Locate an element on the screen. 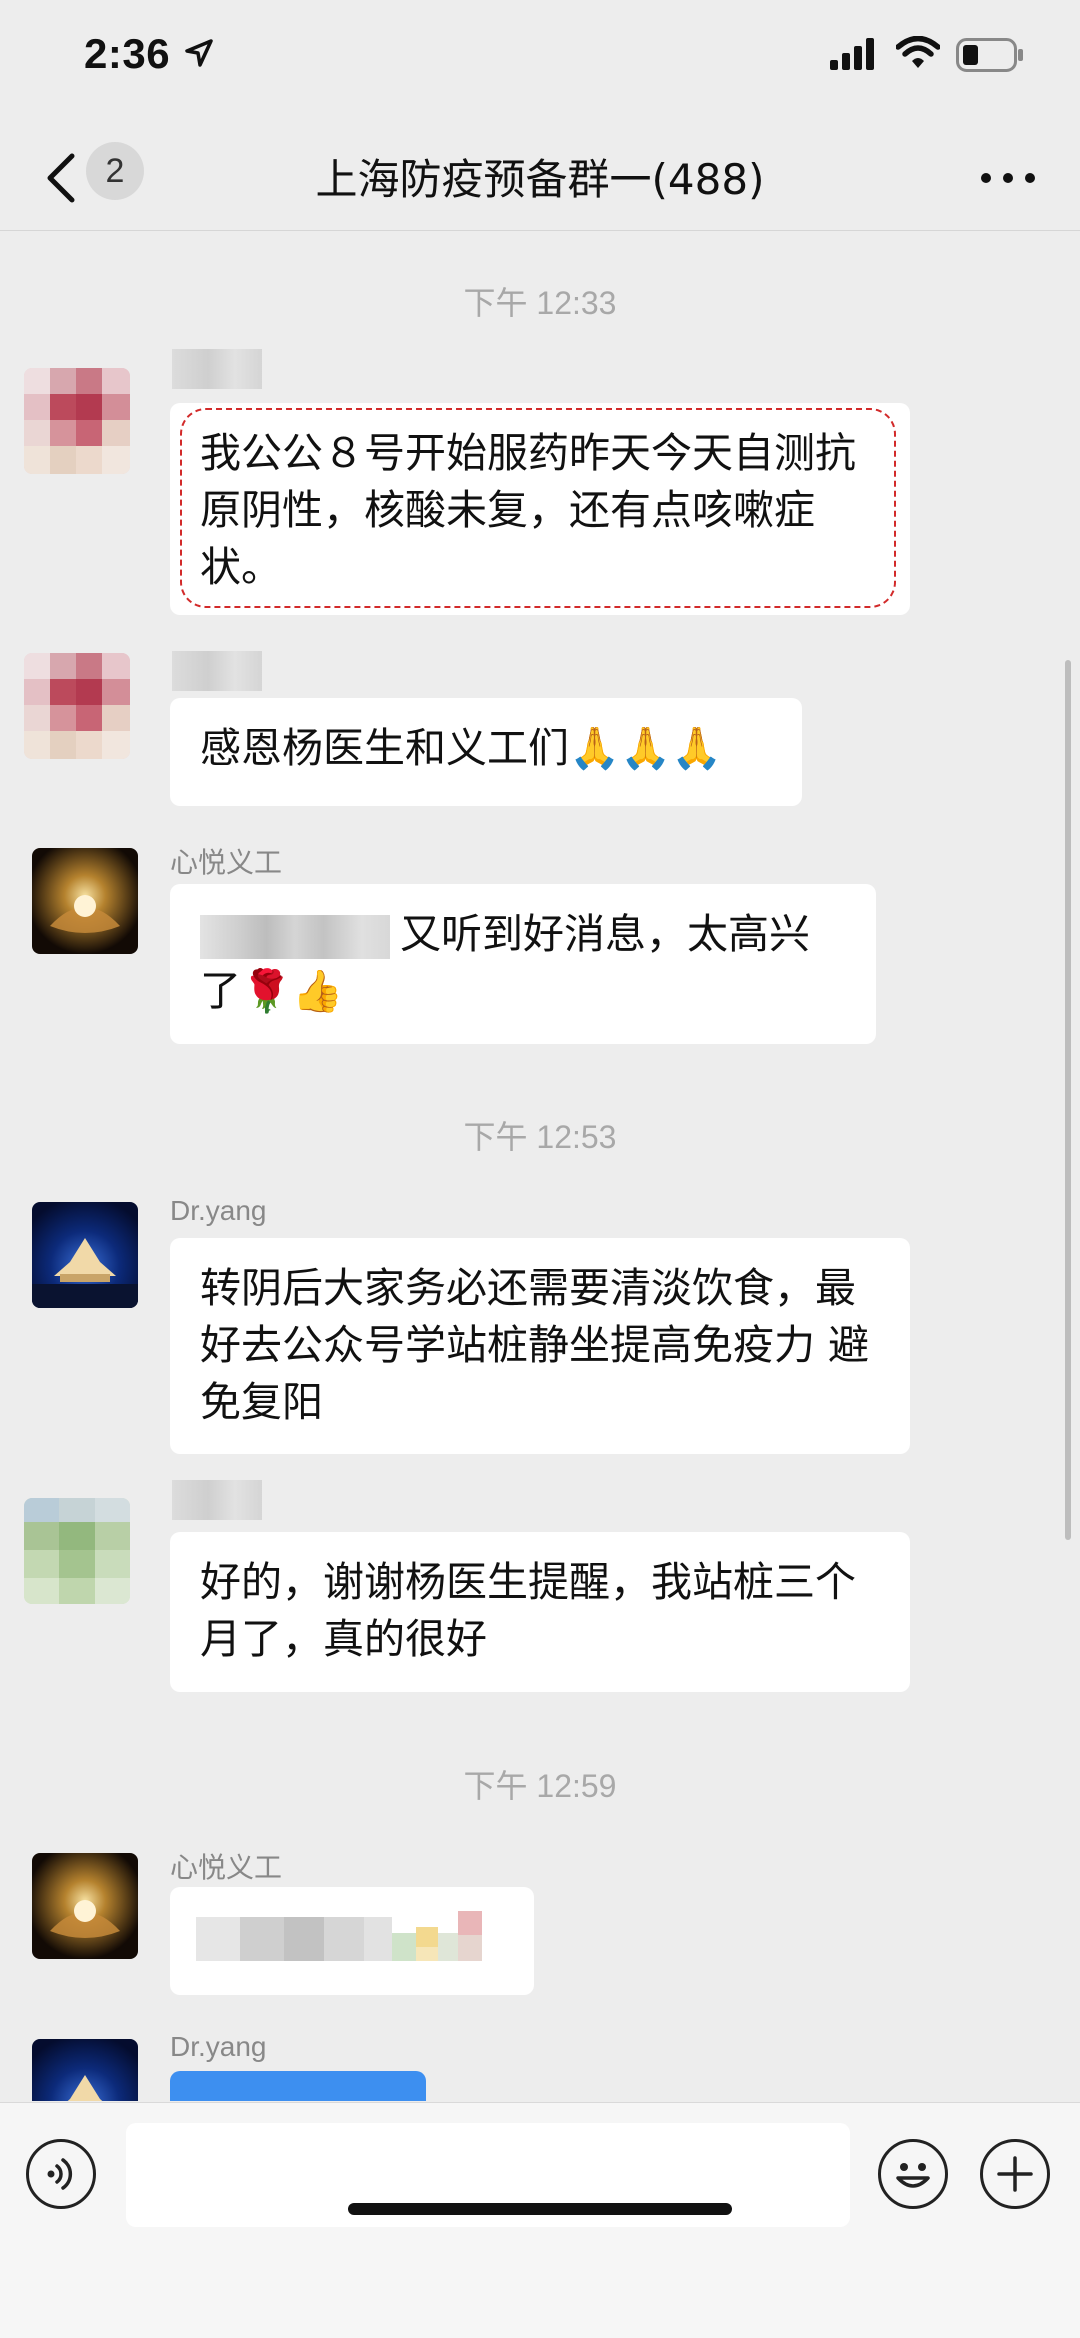 Image resolution: width=1080 pixels, height=2338 pixels. message-bubble: 转阴后大家务必还需要清淡饮食，最好去公众号学站桩静坐提高免疫力 避免复阳 is located at coordinates (540, 1346).